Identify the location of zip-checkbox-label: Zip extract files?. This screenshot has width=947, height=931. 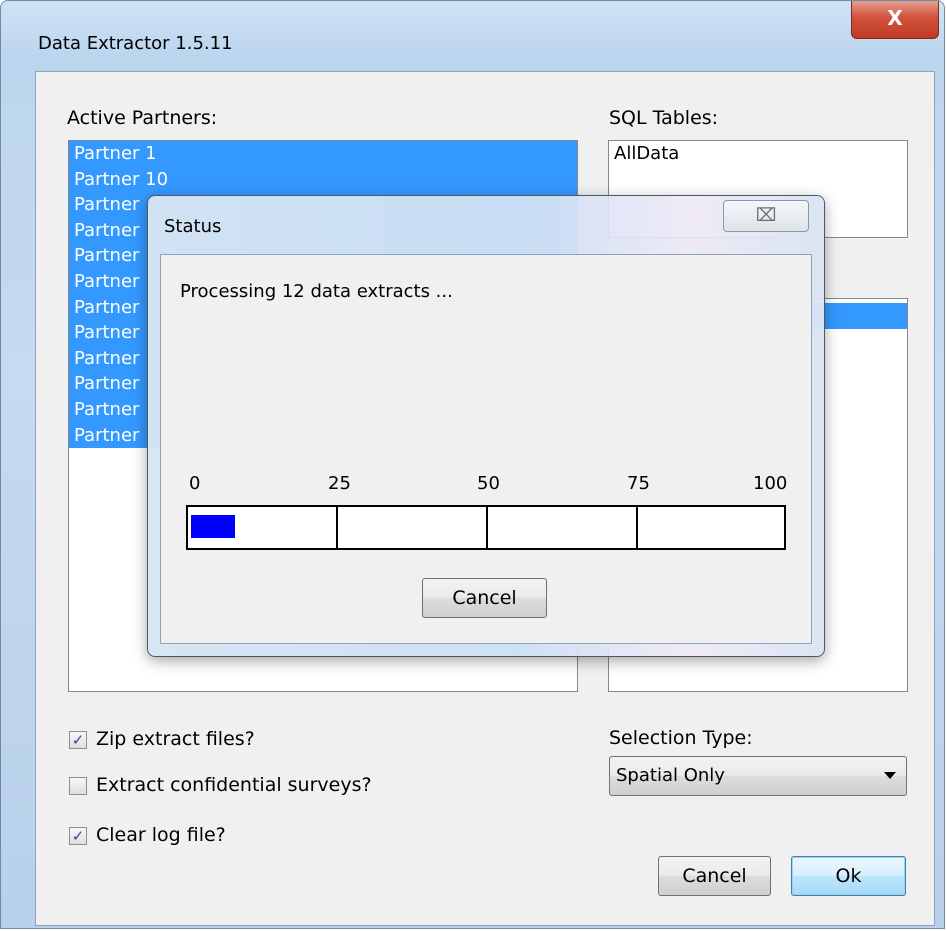
(175, 739).